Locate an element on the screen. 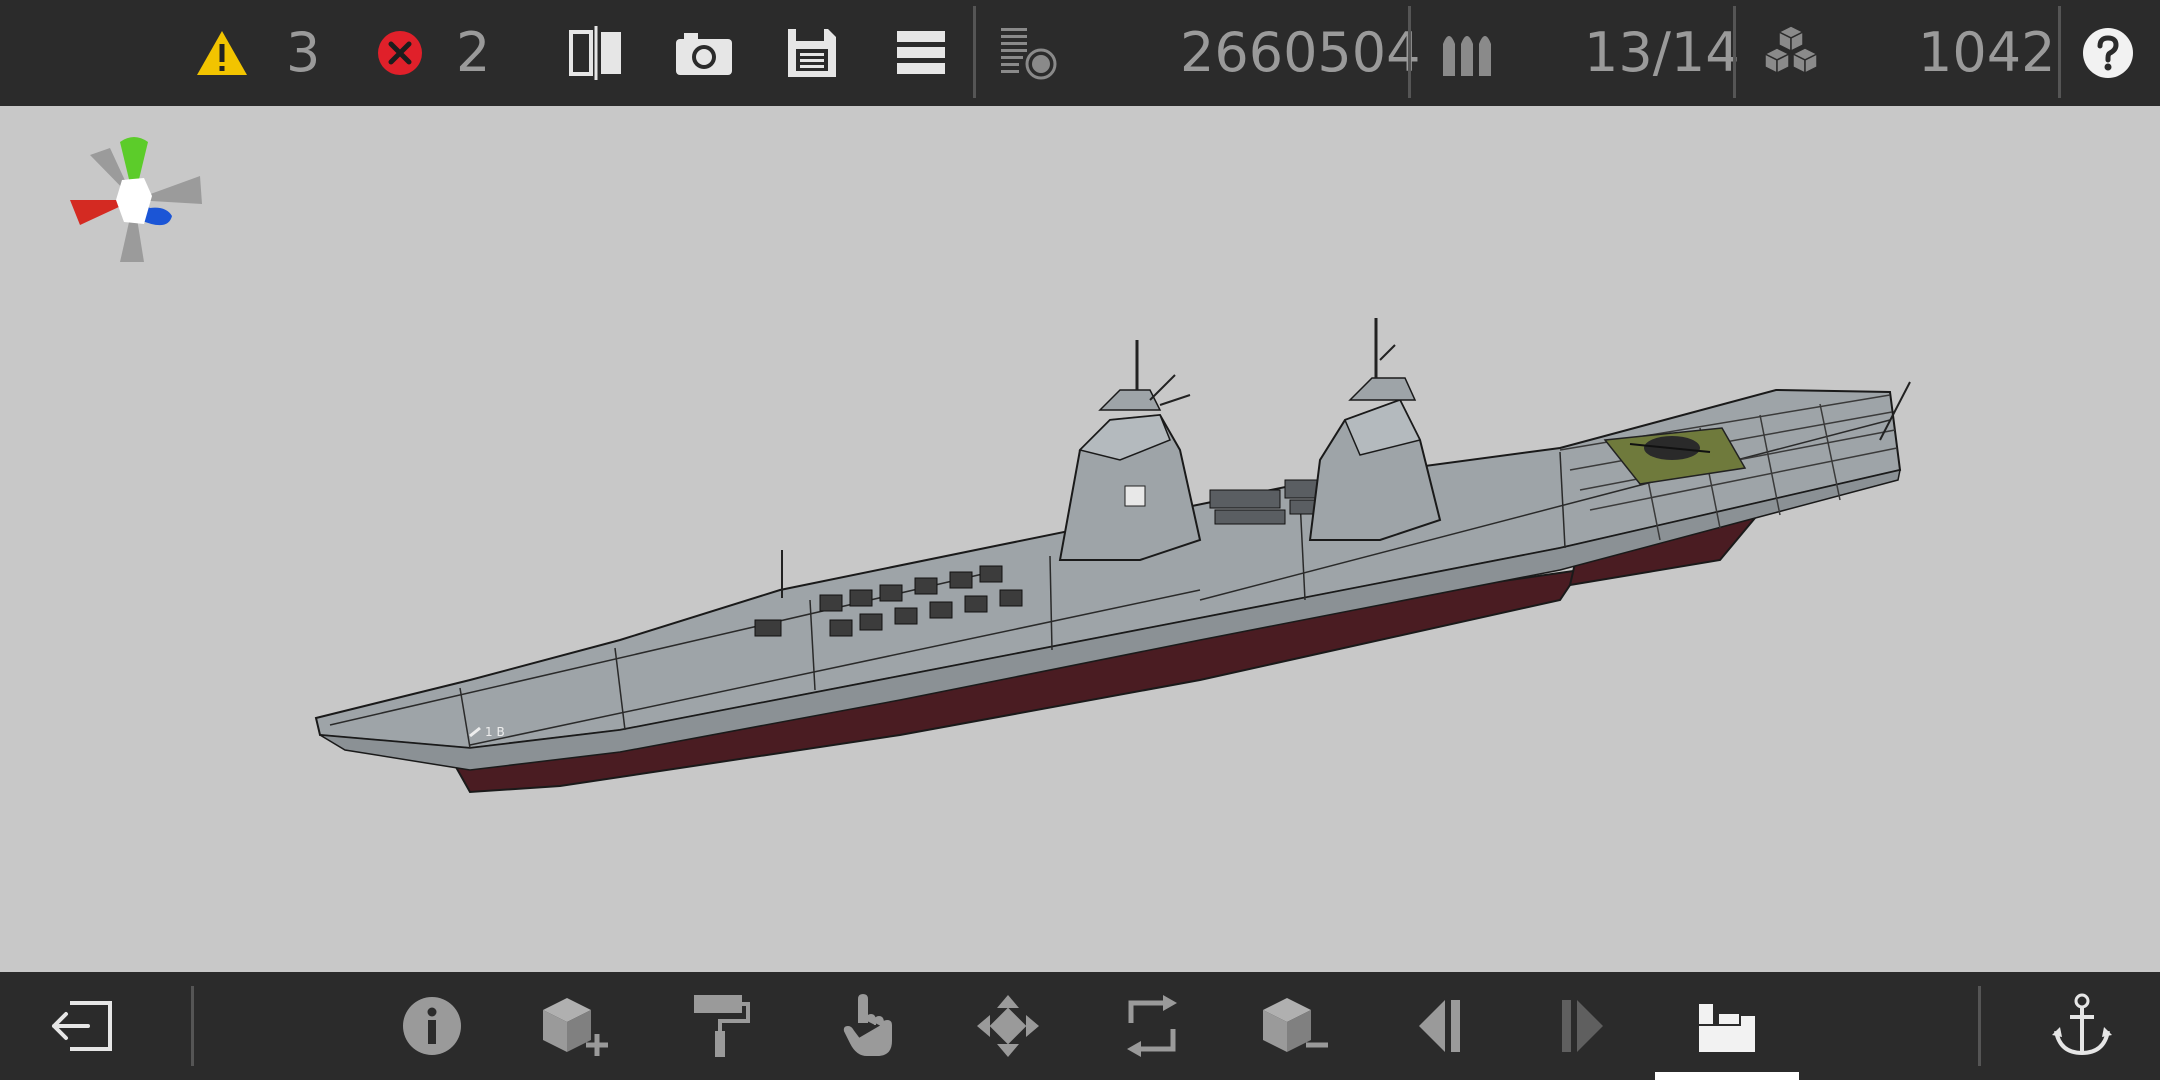 This screenshot has width=2160, height=1080. screenshot-button is located at coordinates (704, 53).